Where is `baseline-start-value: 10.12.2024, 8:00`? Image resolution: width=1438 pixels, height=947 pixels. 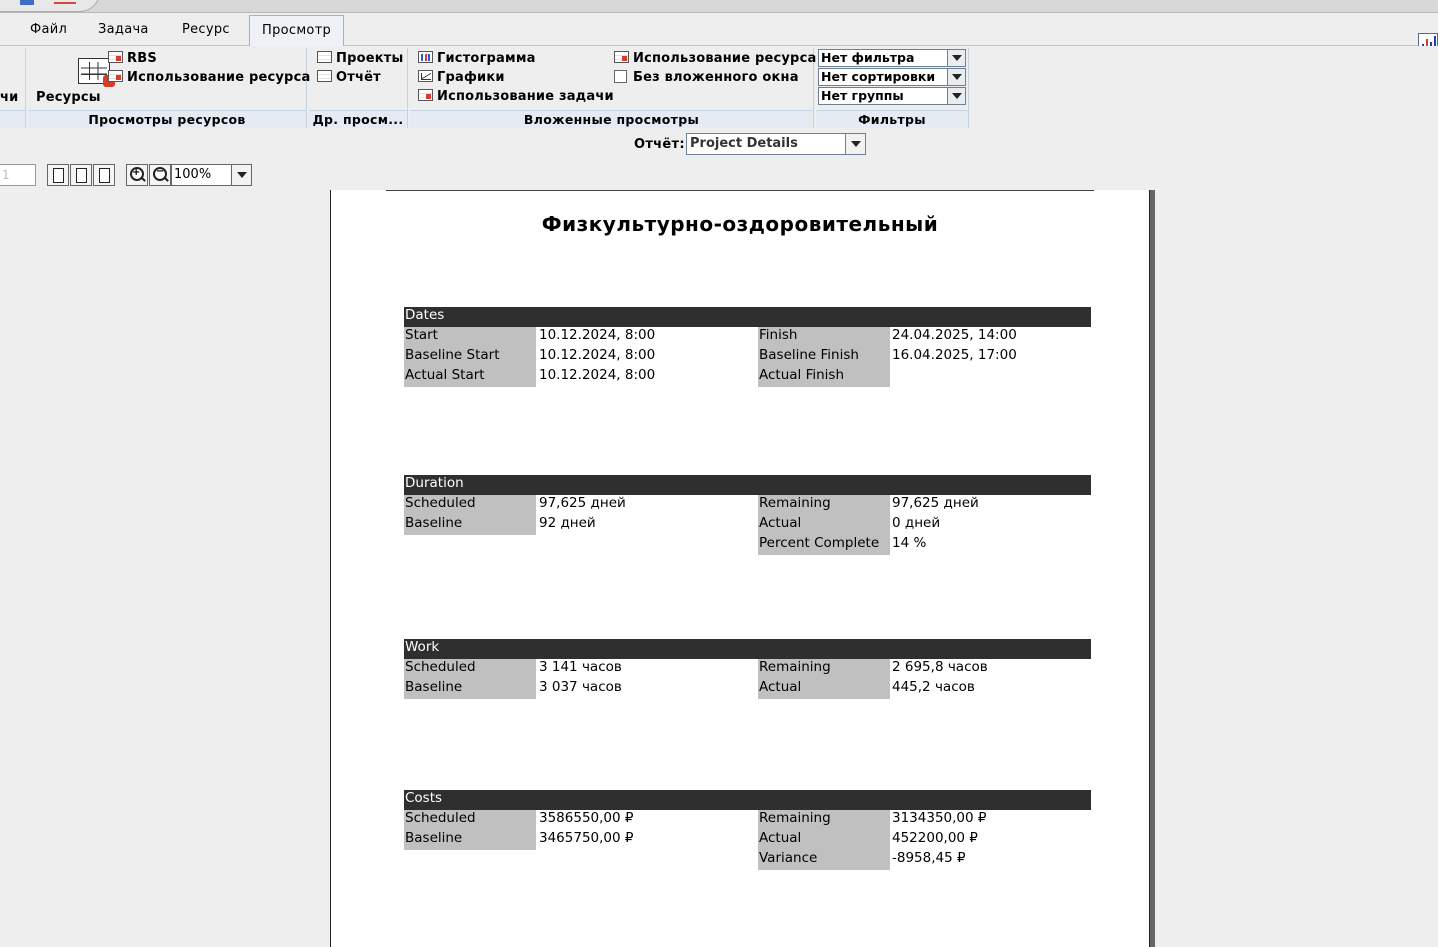
baseline-start-value: 10.12.2024, 8:00 is located at coordinates (597, 355).